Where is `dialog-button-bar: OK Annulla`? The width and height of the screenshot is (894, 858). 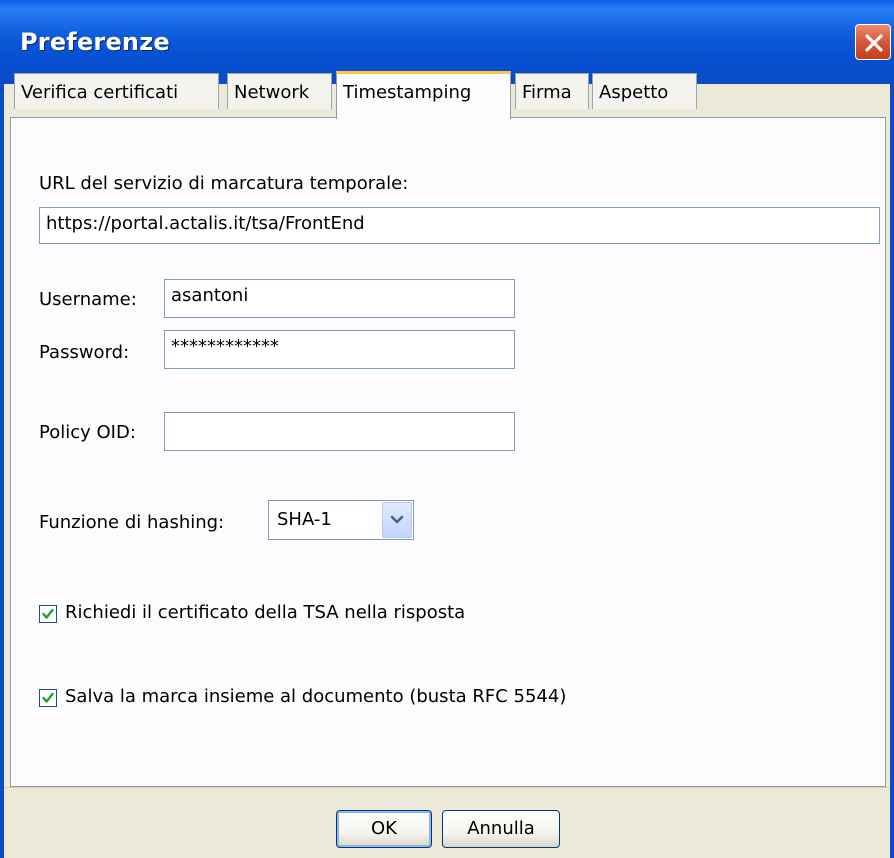 dialog-button-bar: OK Annulla is located at coordinates (447, 822).